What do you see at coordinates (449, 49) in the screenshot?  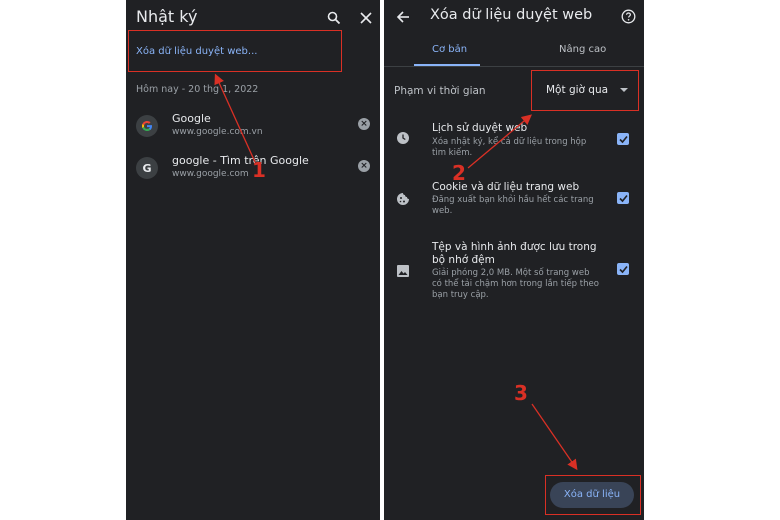 I see `tab-basic: Cơ bản` at bounding box center [449, 49].